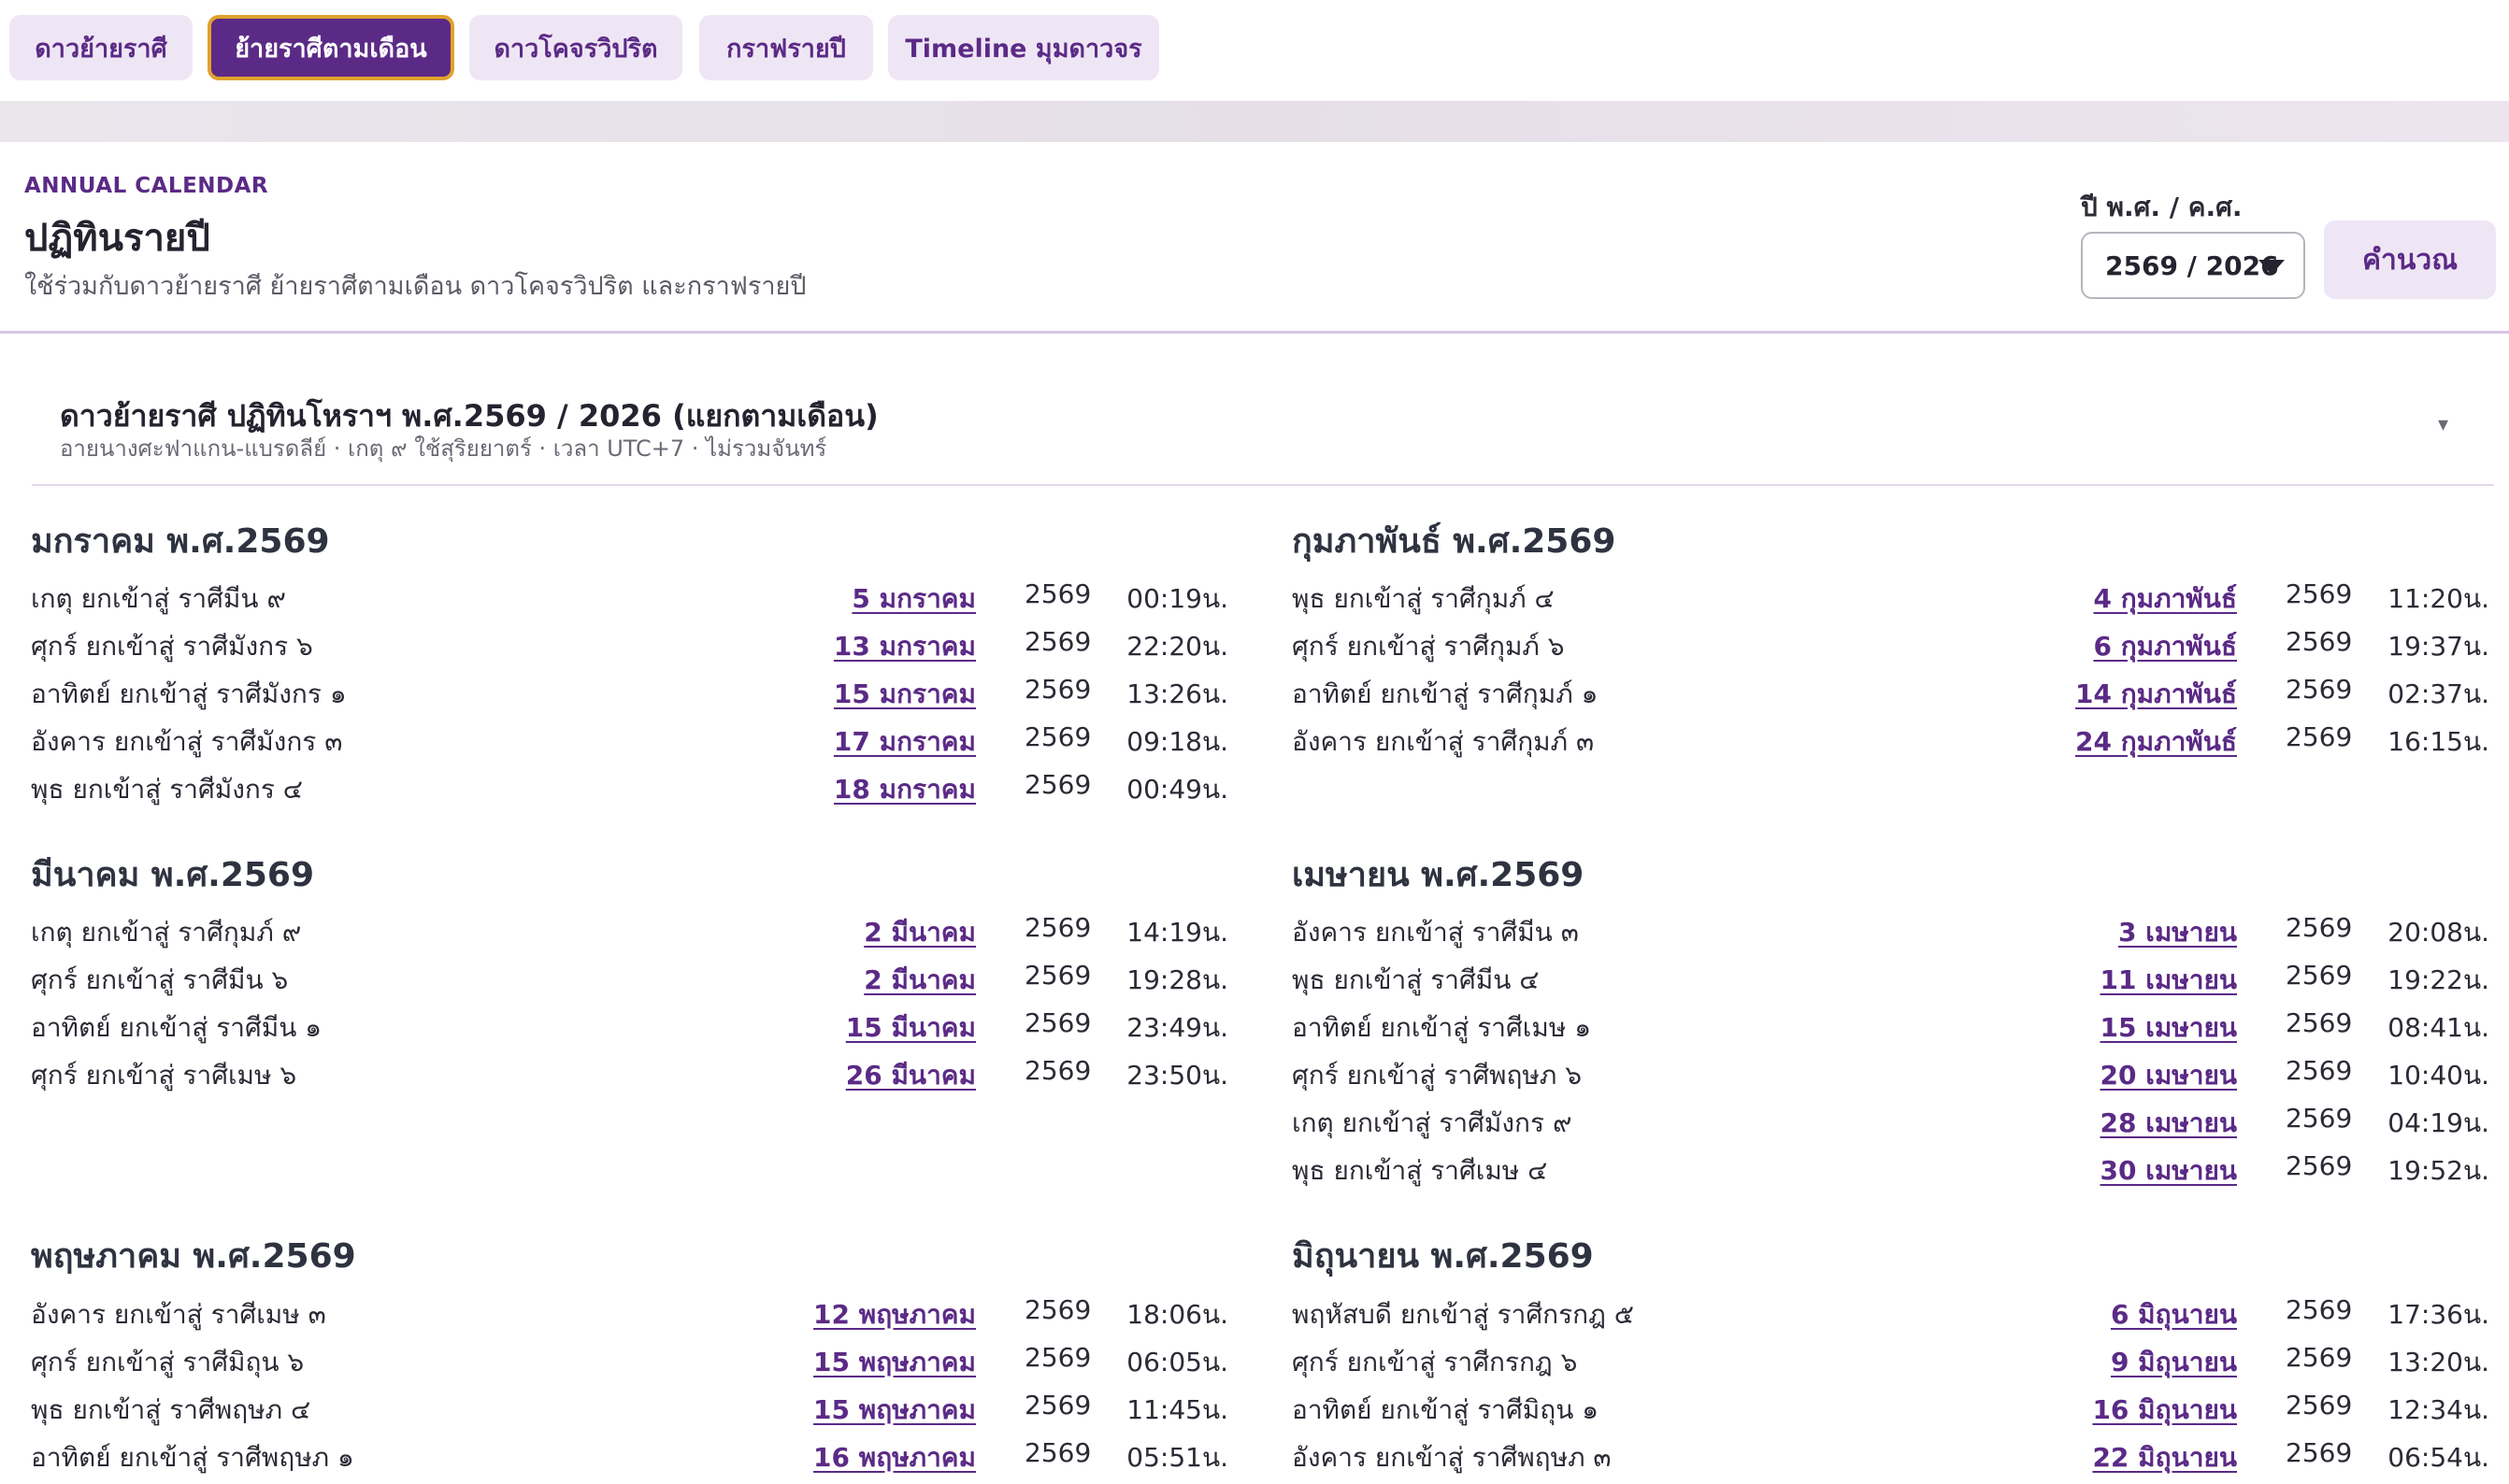 This screenshot has width=2509, height=1484. What do you see at coordinates (1177, 598) in the screenshot?
I see `transit-time: 00:19น.` at bounding box center [1177, 598].